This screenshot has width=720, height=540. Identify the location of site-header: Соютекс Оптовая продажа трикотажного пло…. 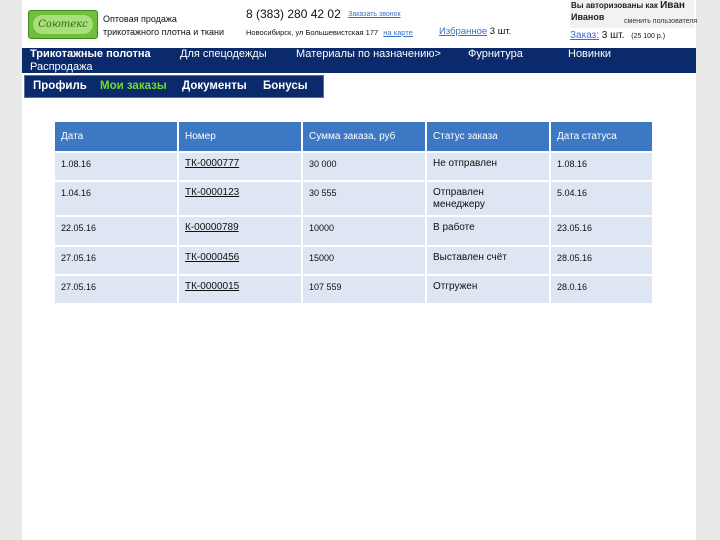
(359, 24).